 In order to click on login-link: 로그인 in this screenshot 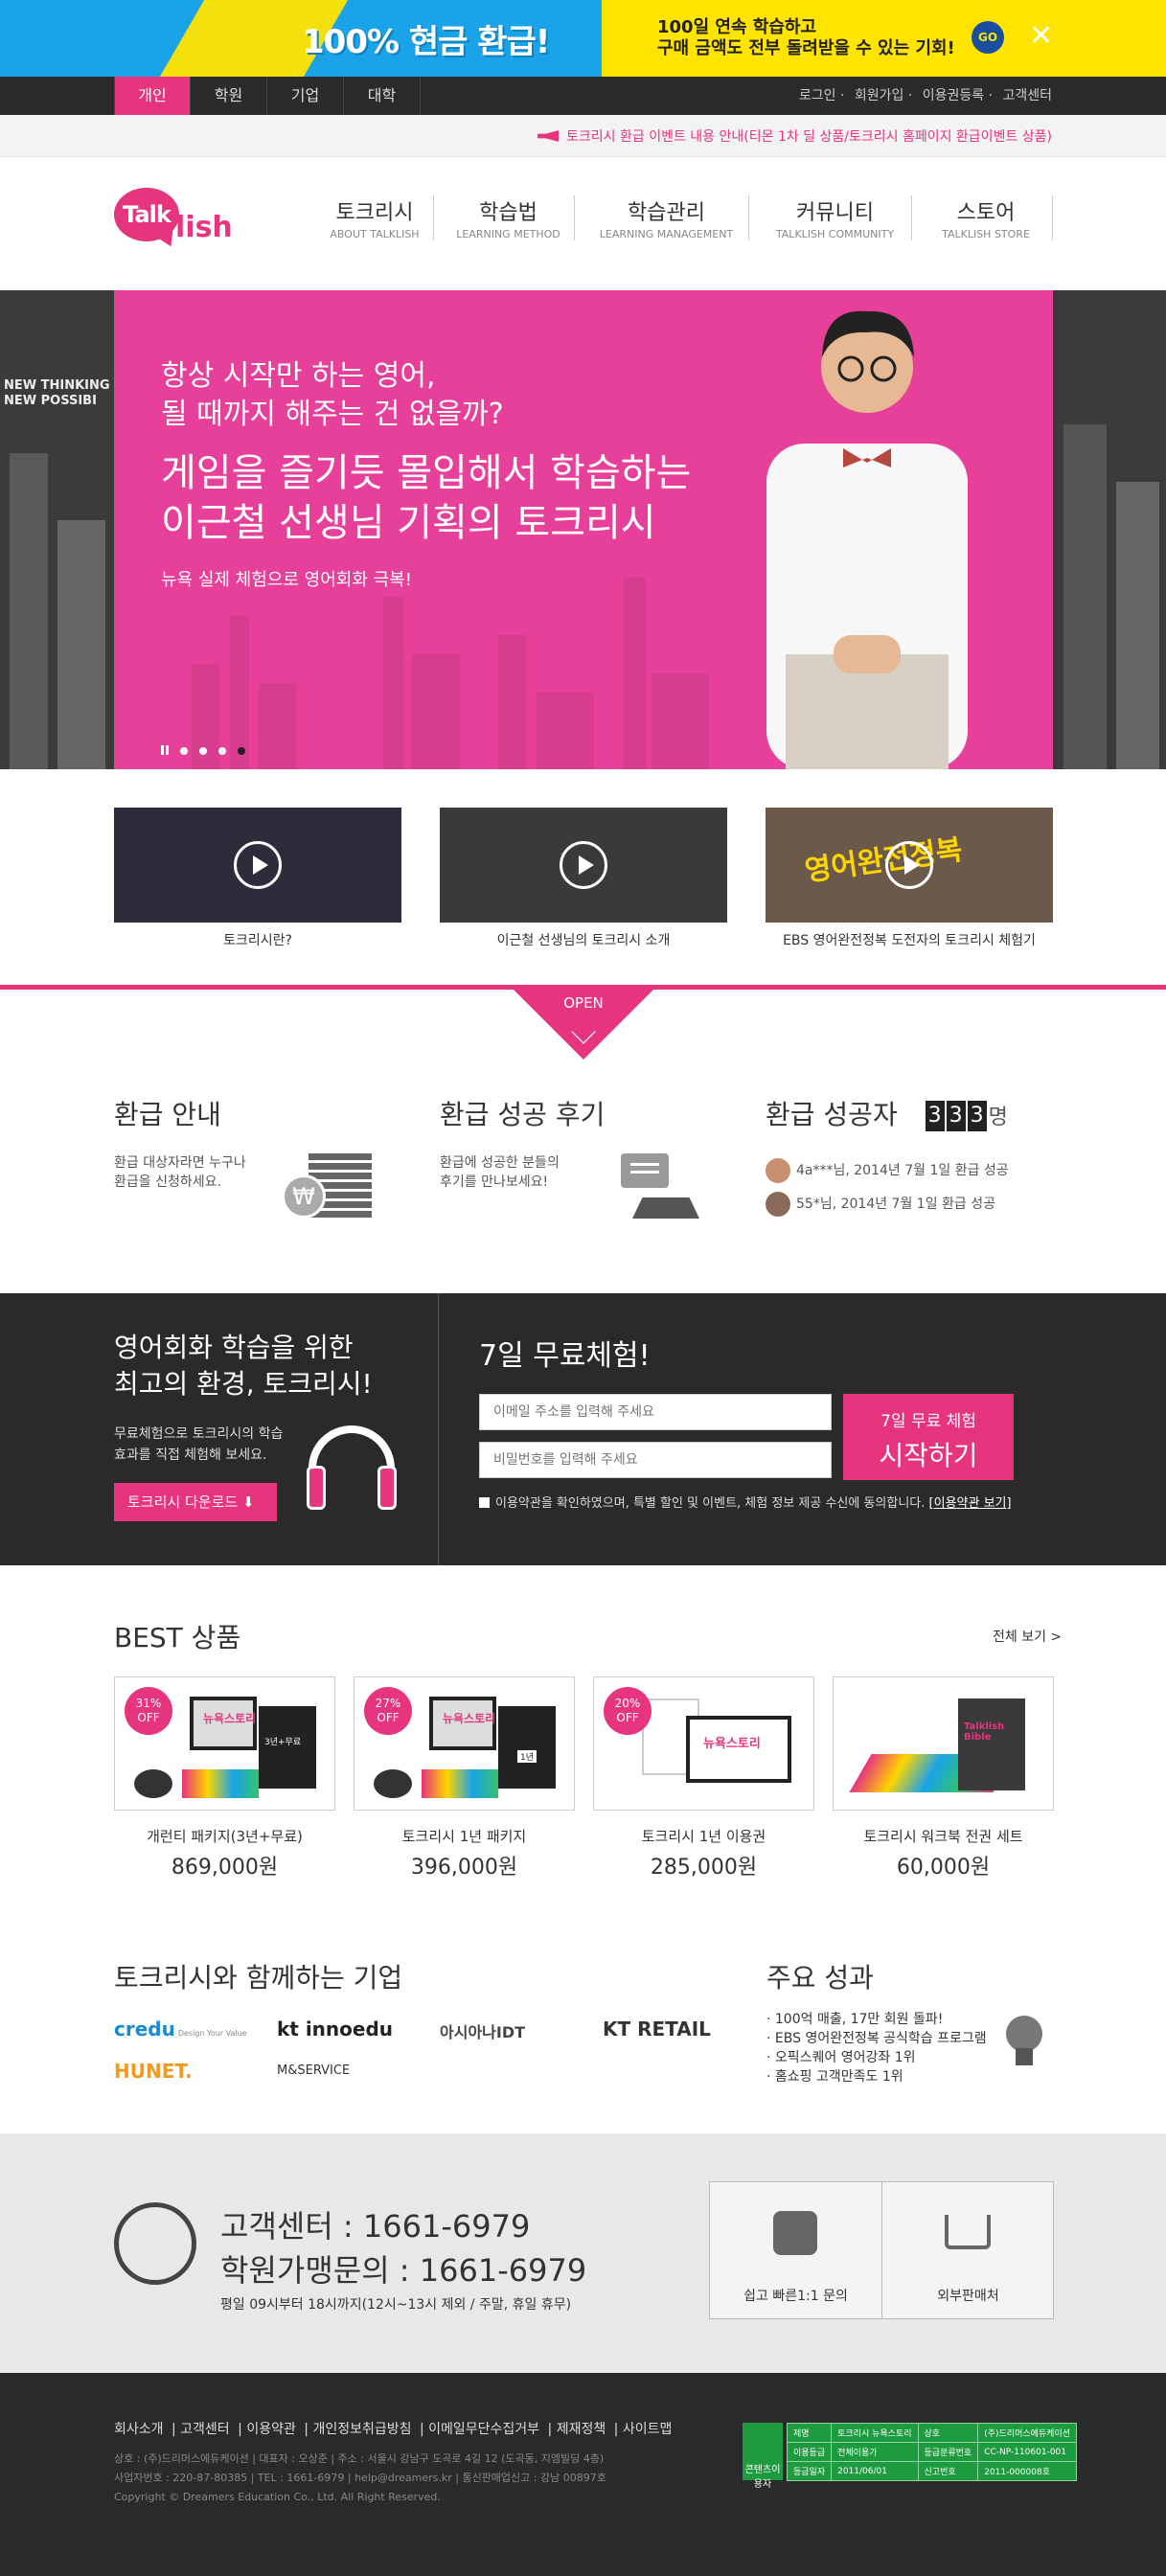, I will do `click(817, 95)`.